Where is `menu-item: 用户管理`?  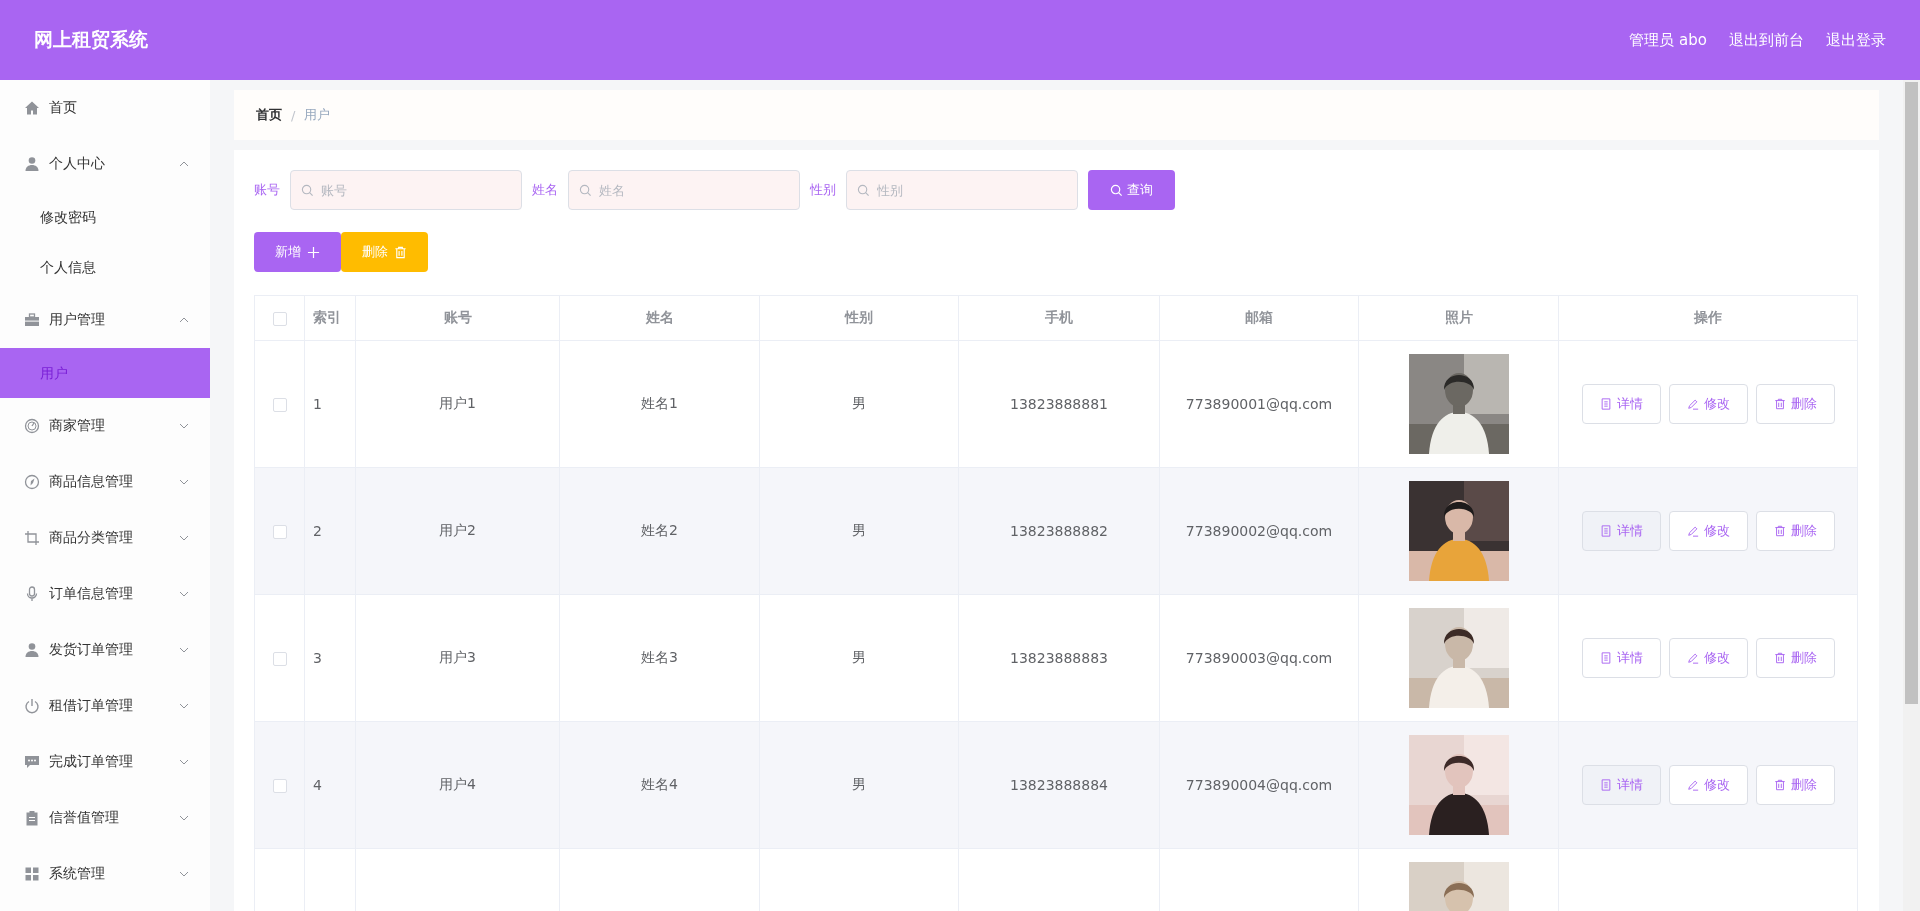 menu-item: 用户管理 is located at coordinates (105, 320).